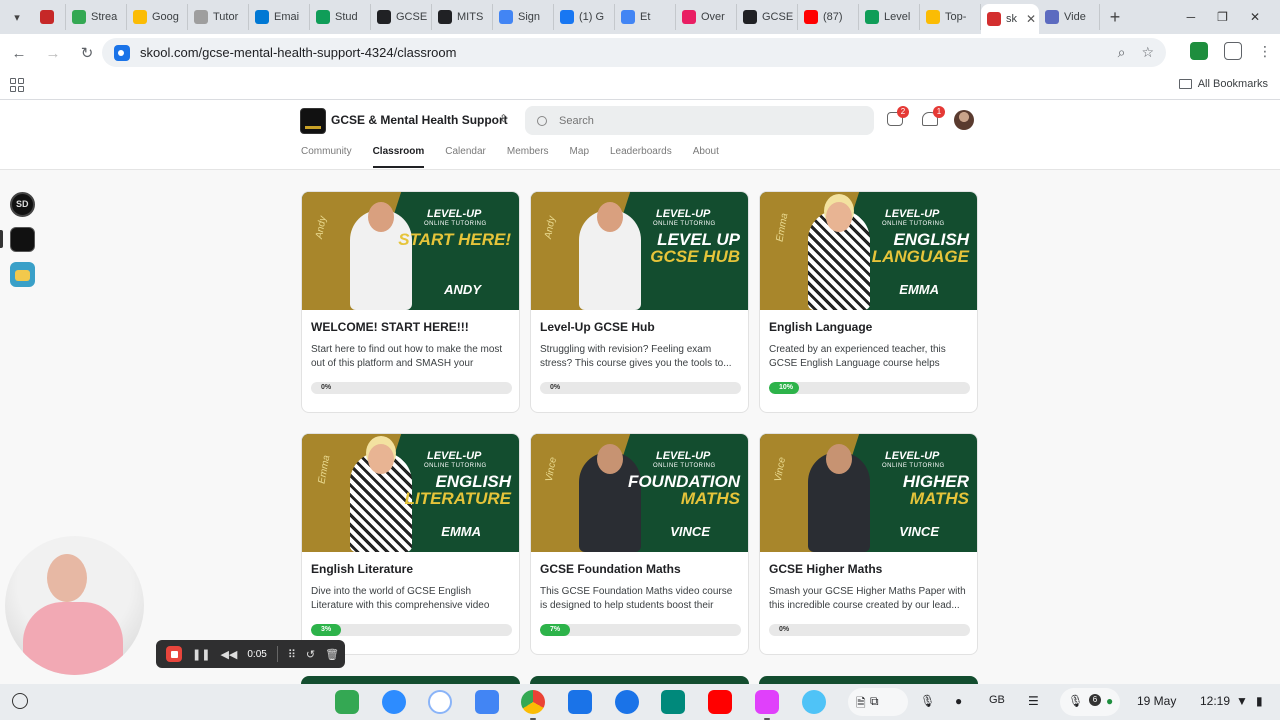 This screenshot has height=720, width=1280. I want to click on browser-tab: Goog, so click(157, 17).